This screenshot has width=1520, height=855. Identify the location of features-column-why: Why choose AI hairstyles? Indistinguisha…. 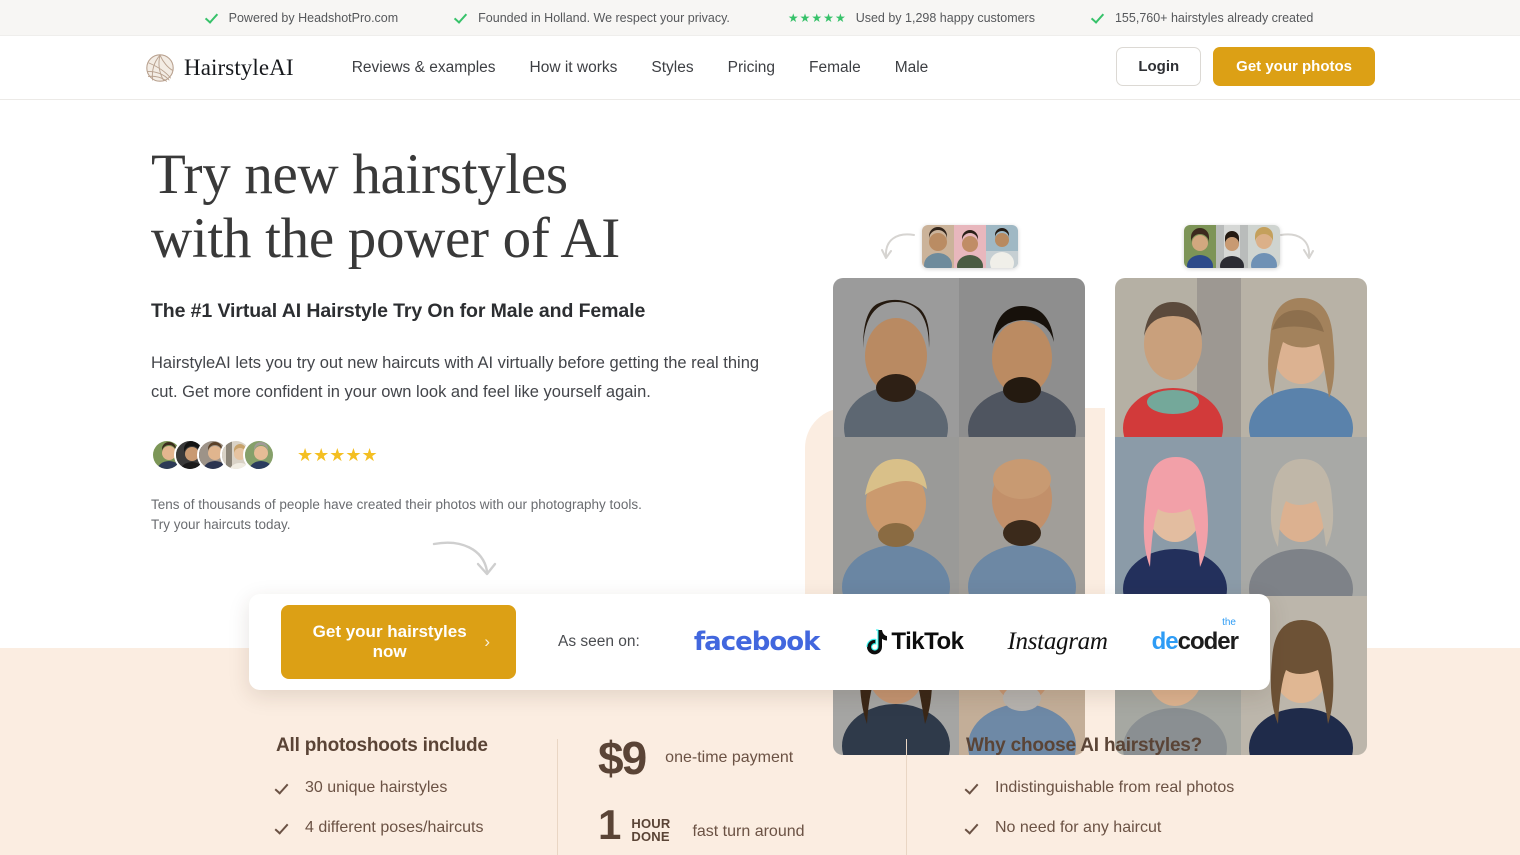
(1131, 786).